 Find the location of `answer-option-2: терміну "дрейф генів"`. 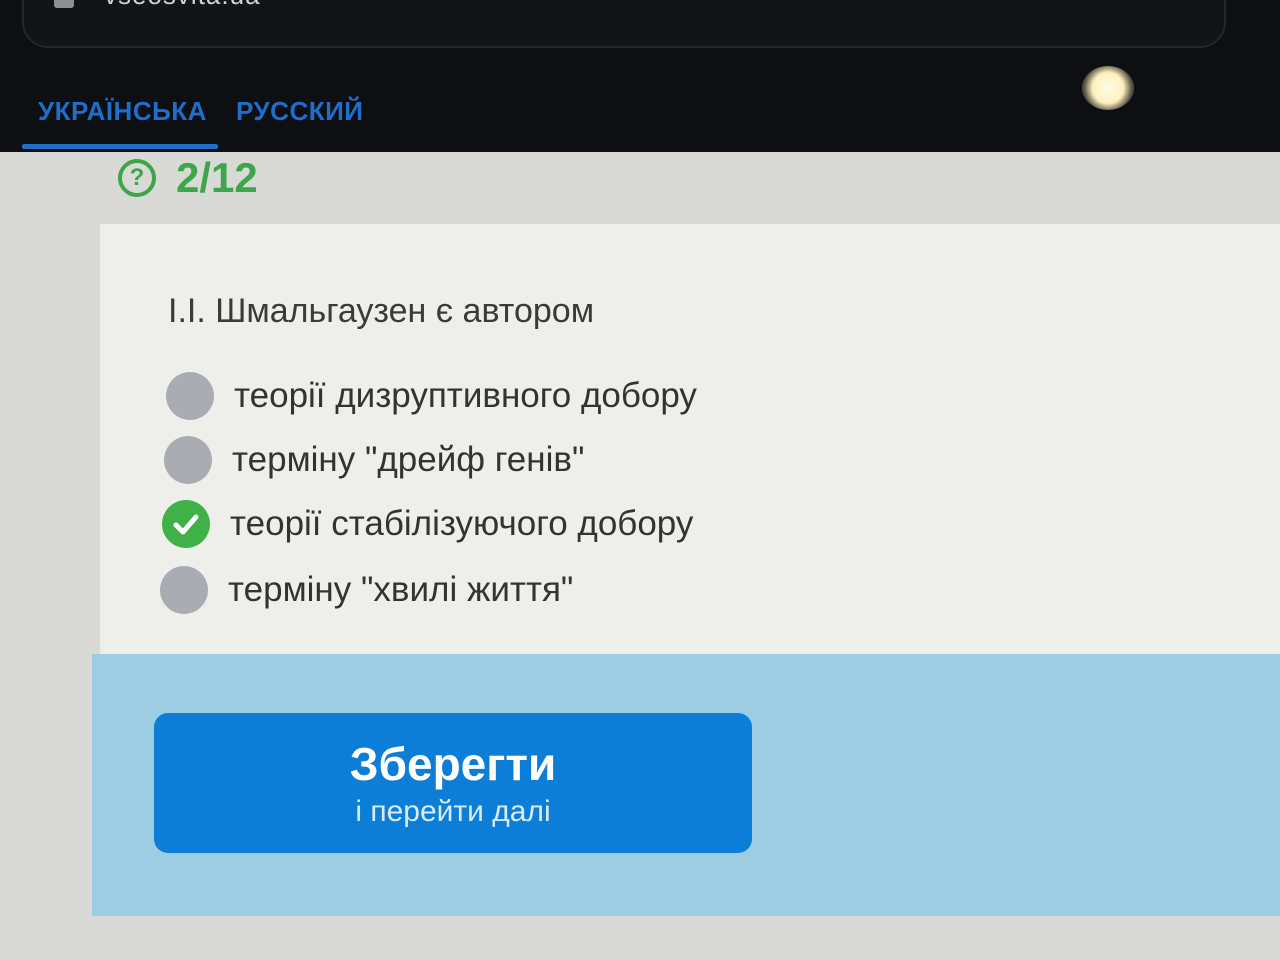

answer-option-2: терміну "дрейф генів" is located at coordinates (374, 460).